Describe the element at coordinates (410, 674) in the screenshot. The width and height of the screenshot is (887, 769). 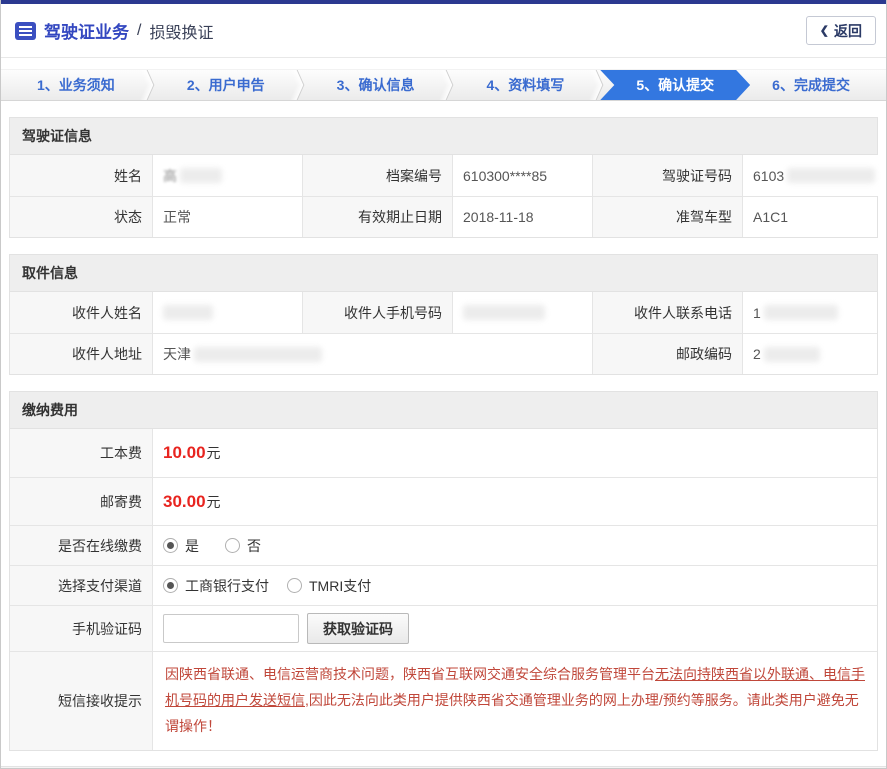
I see `sms-notice-part1: 因陕西省联通、电信运营商技术问题，陕西省互联网交通安全综合服务管理平台` at that location.